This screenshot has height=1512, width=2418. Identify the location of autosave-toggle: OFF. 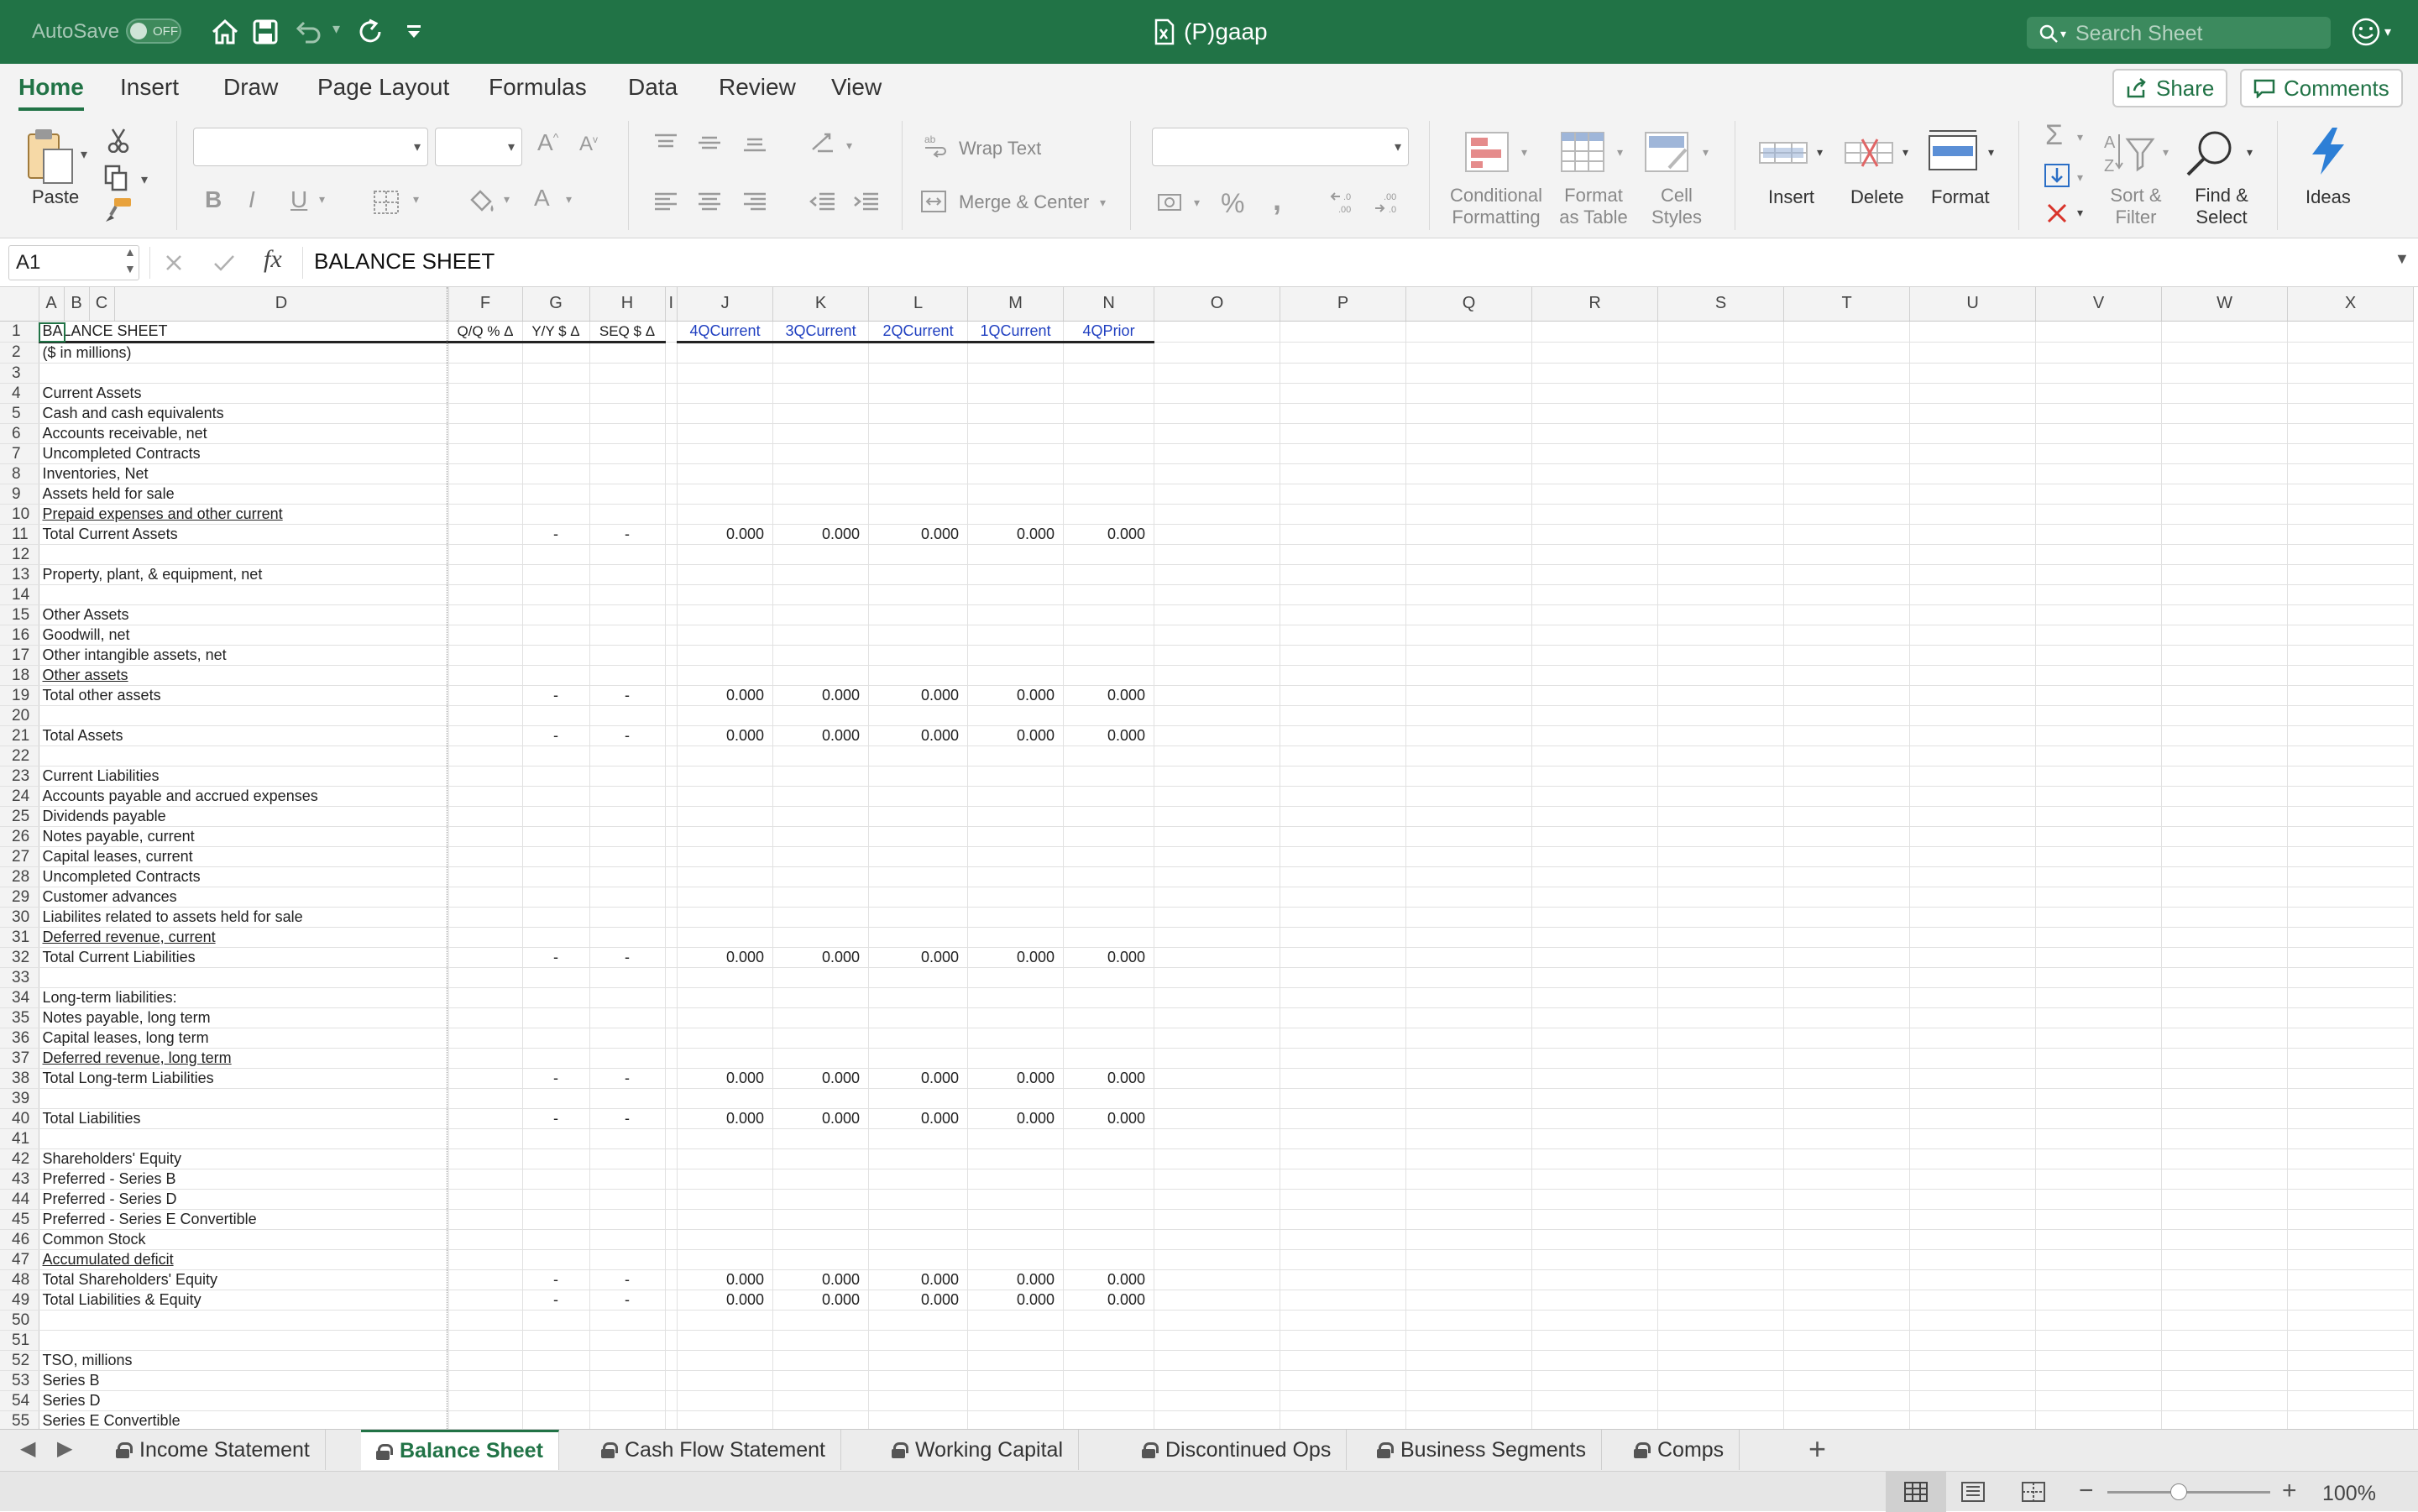
(153, 31).